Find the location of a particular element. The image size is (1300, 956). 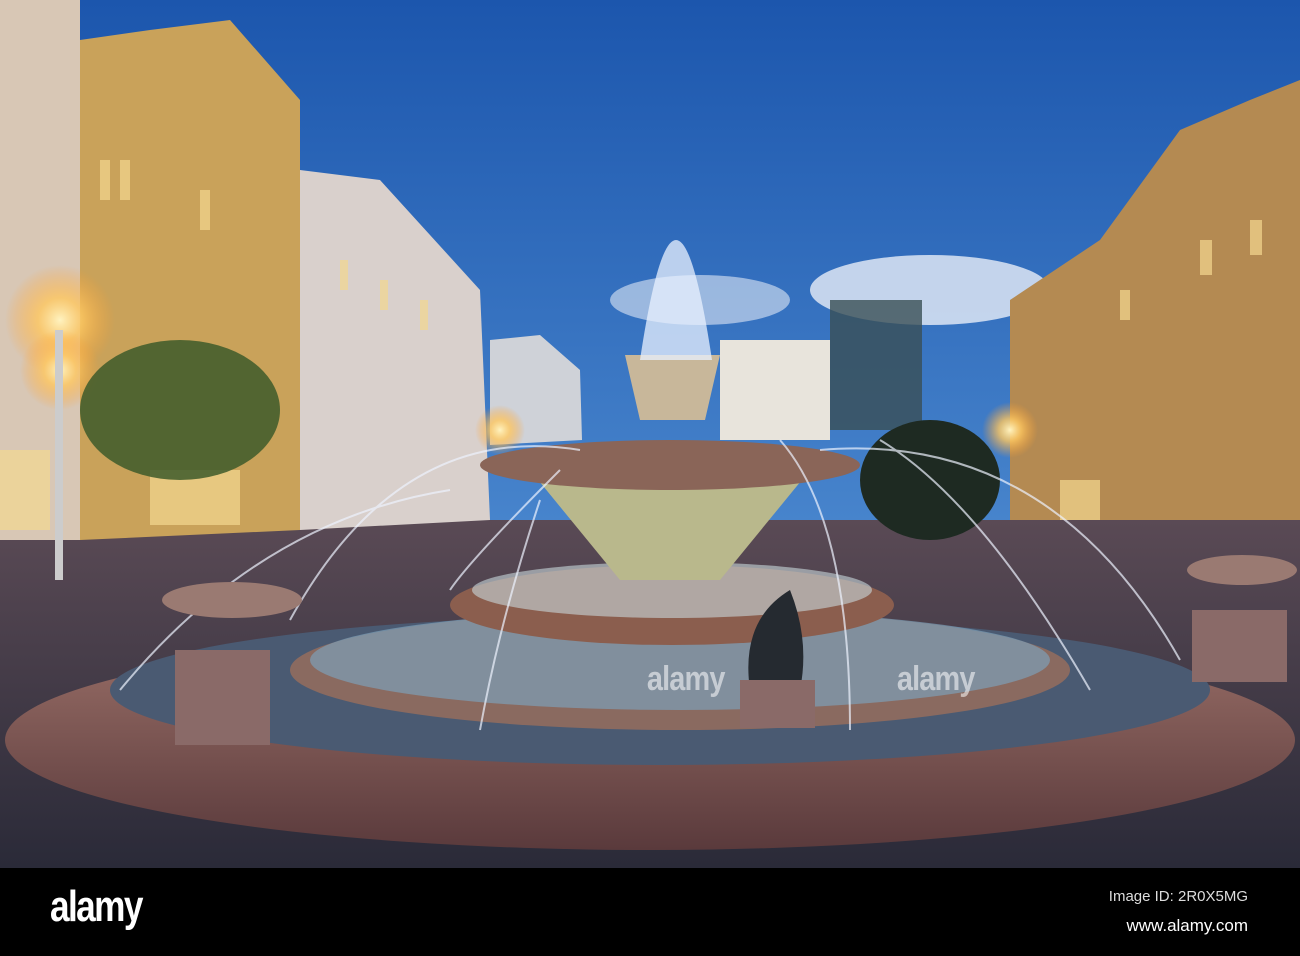

alamy-logo: alamy is located at coordinates (96, 906).